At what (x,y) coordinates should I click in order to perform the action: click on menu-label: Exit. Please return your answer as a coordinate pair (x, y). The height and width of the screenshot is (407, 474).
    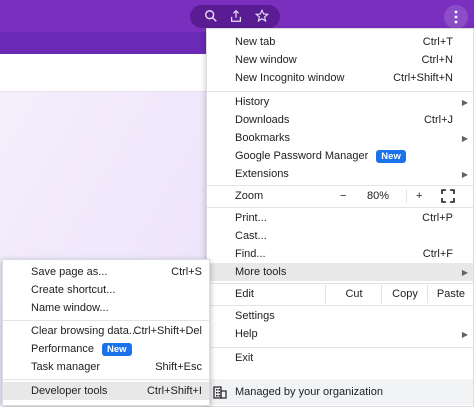
    Looking at the image, I should click on (244, 358).